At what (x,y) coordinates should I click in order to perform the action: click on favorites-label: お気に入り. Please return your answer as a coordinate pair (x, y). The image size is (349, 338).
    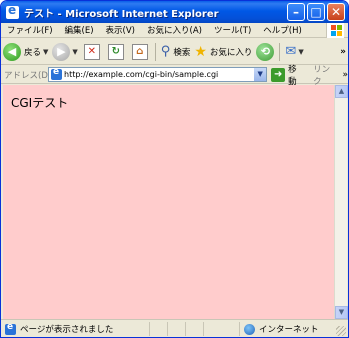
    Looking at the image, I should click on (231, 52).